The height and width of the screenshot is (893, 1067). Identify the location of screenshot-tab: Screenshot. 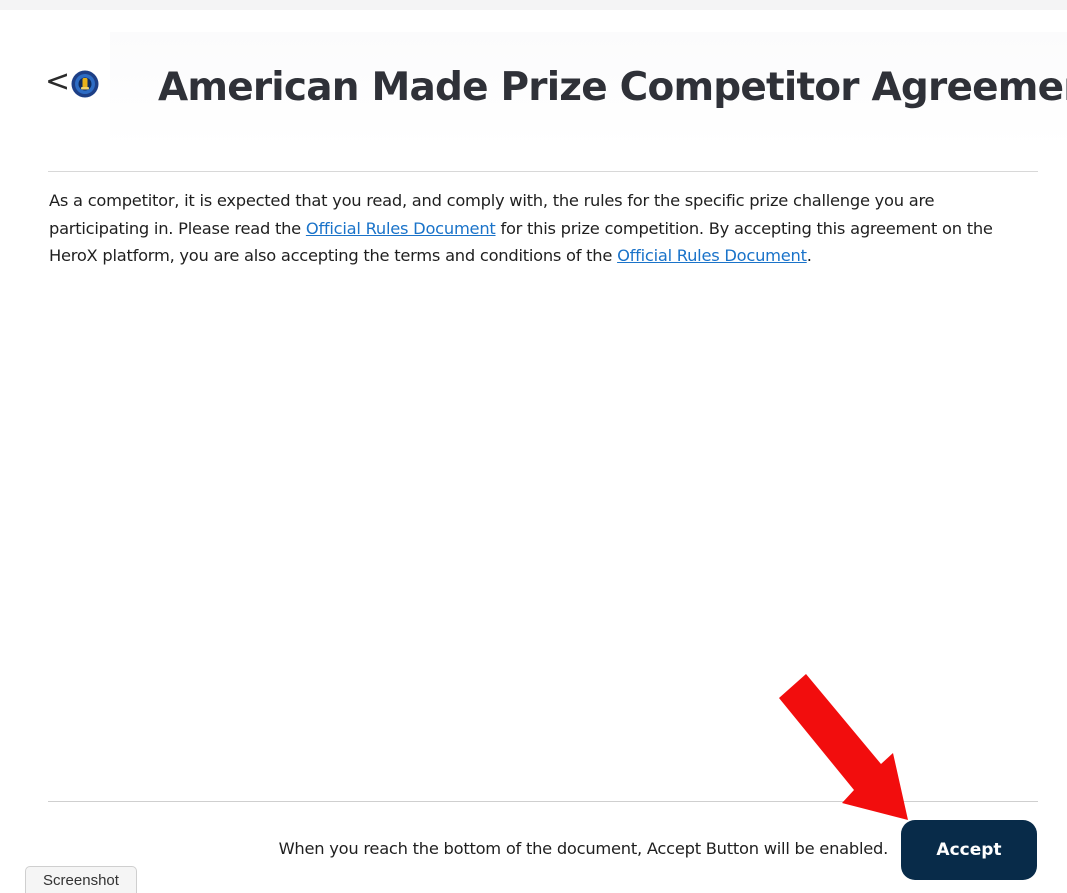
(81, 879).